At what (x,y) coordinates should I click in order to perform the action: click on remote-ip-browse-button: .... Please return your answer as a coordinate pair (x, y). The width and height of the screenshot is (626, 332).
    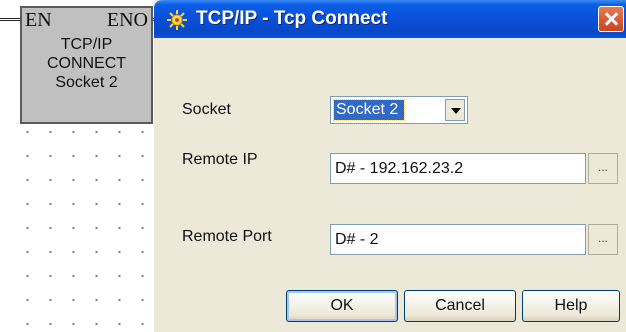
    Looking at the image, I should click on (603, 168).